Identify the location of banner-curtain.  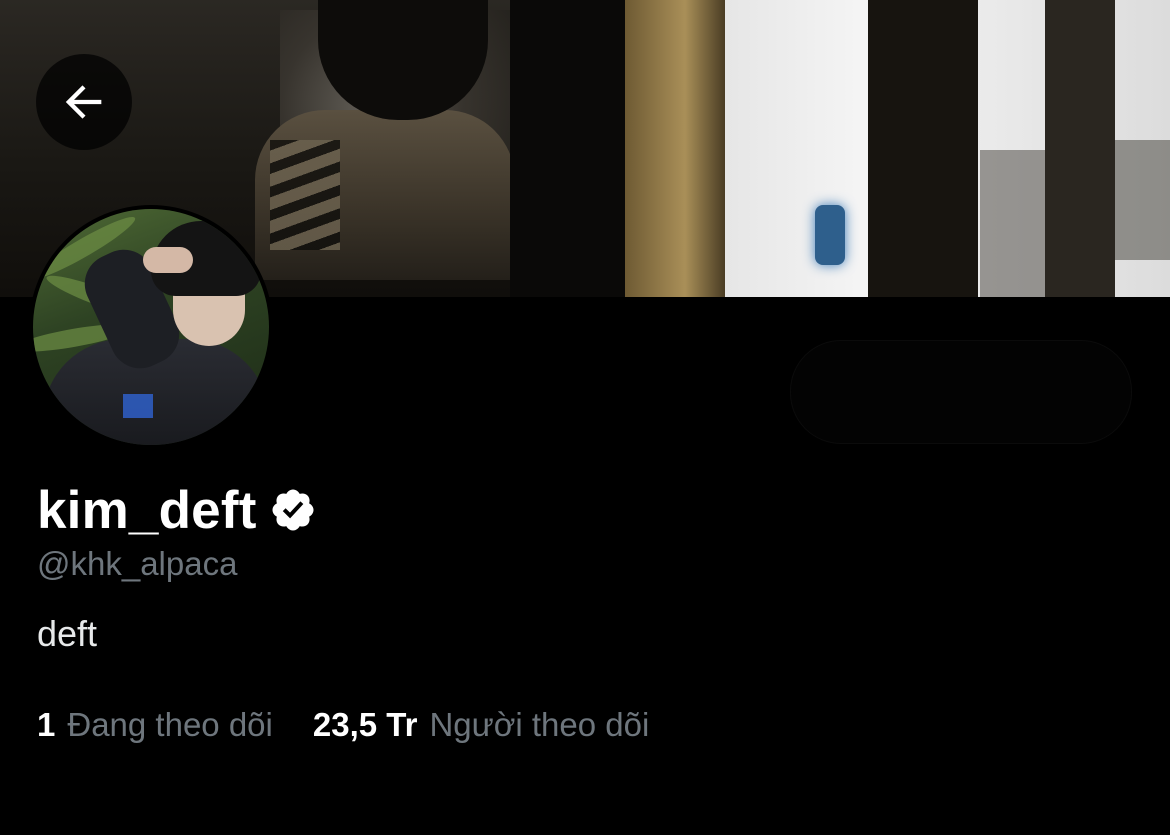
(675, 148).